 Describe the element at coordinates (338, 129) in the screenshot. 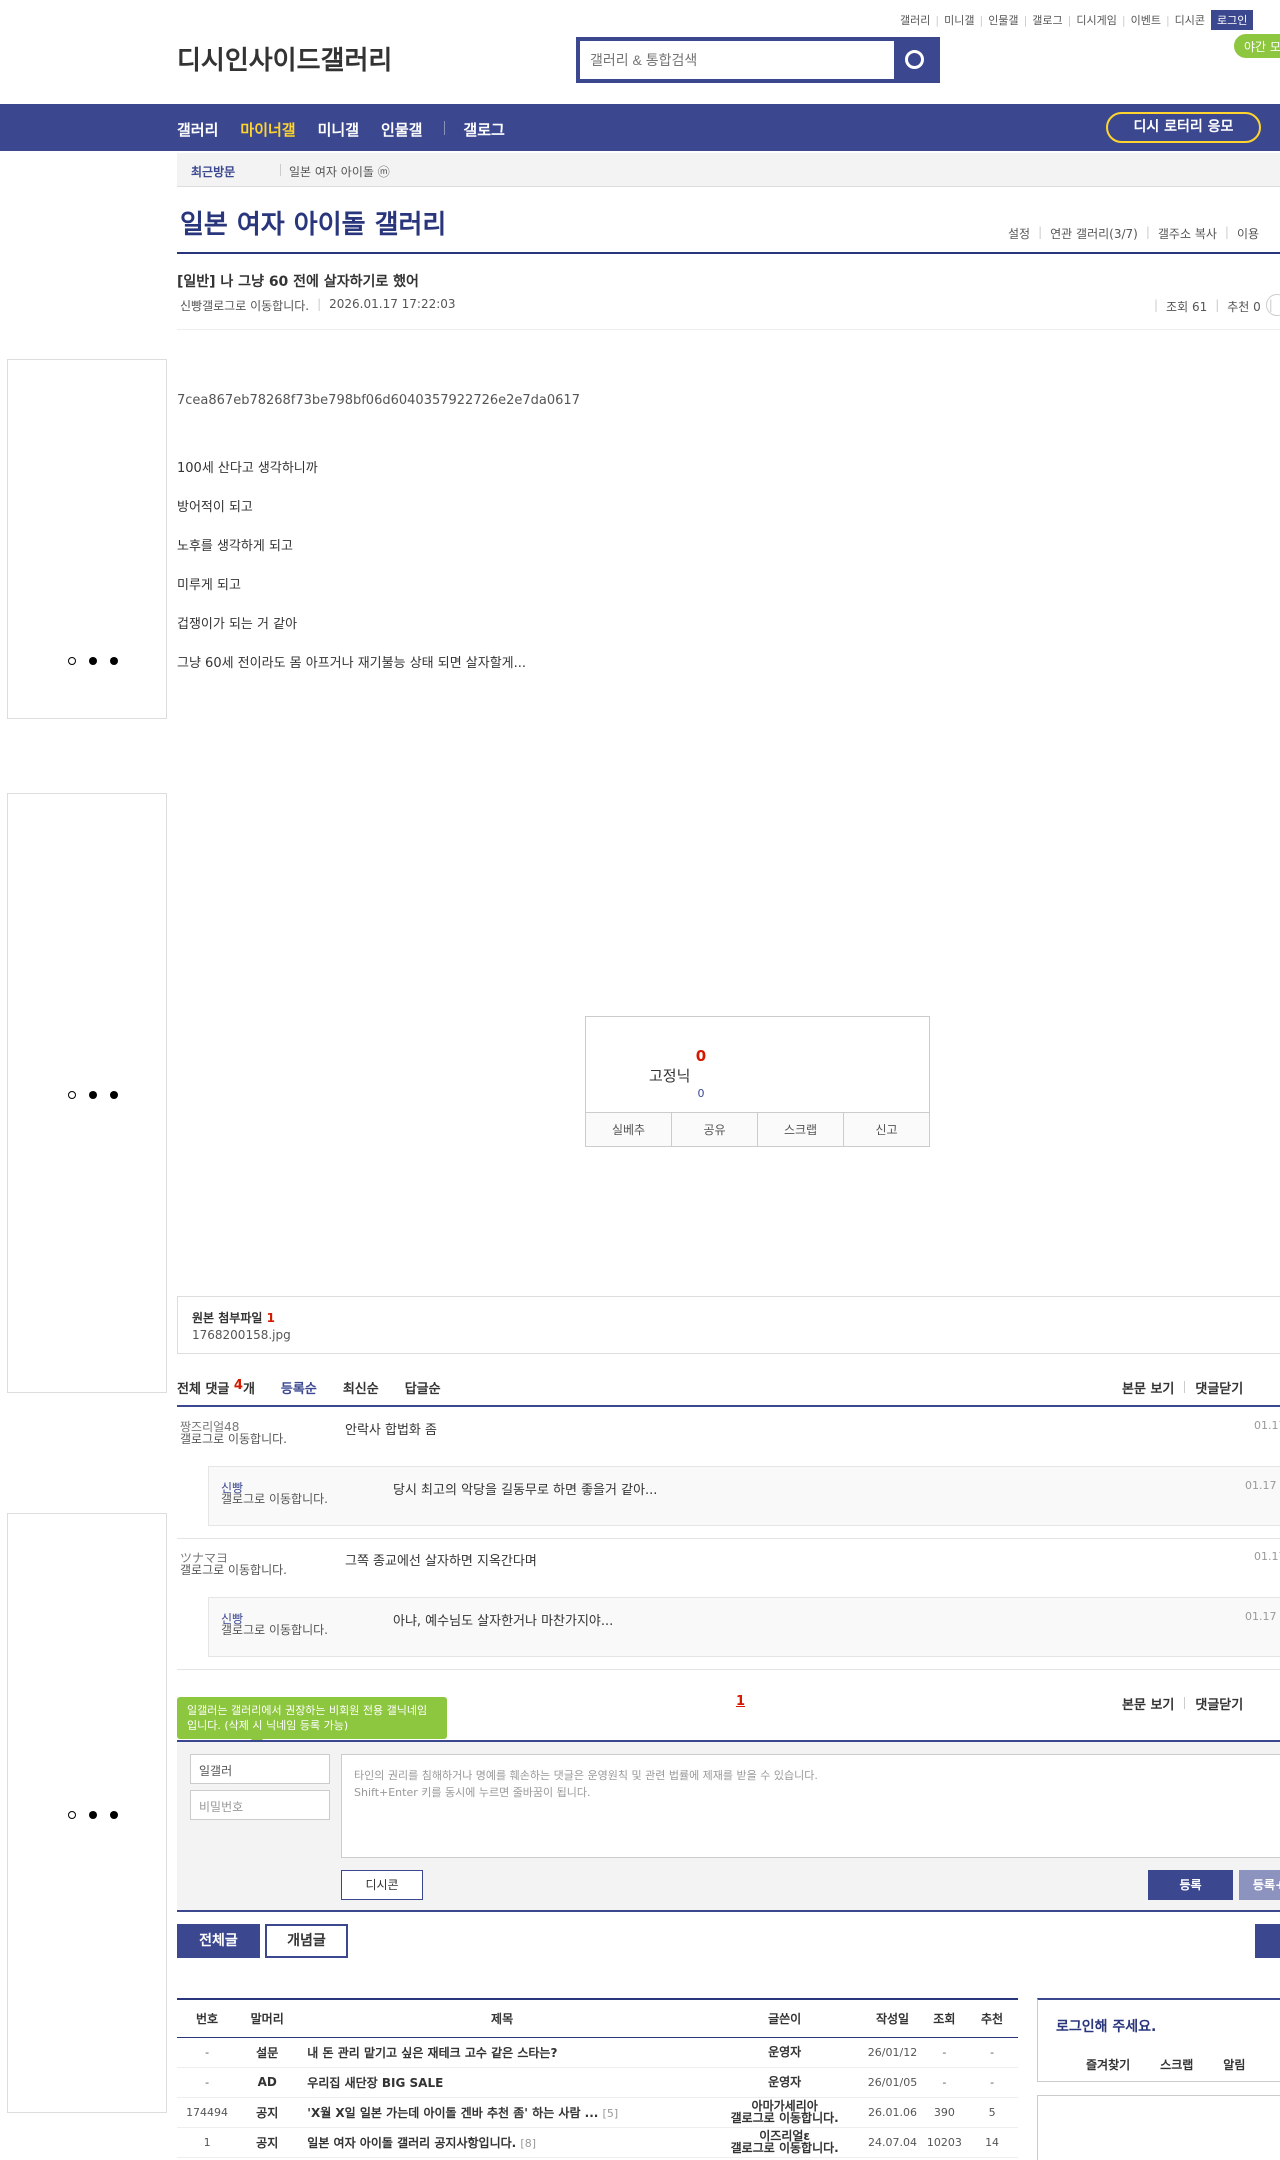

I see `nav-mini: 미니갤` at that location.